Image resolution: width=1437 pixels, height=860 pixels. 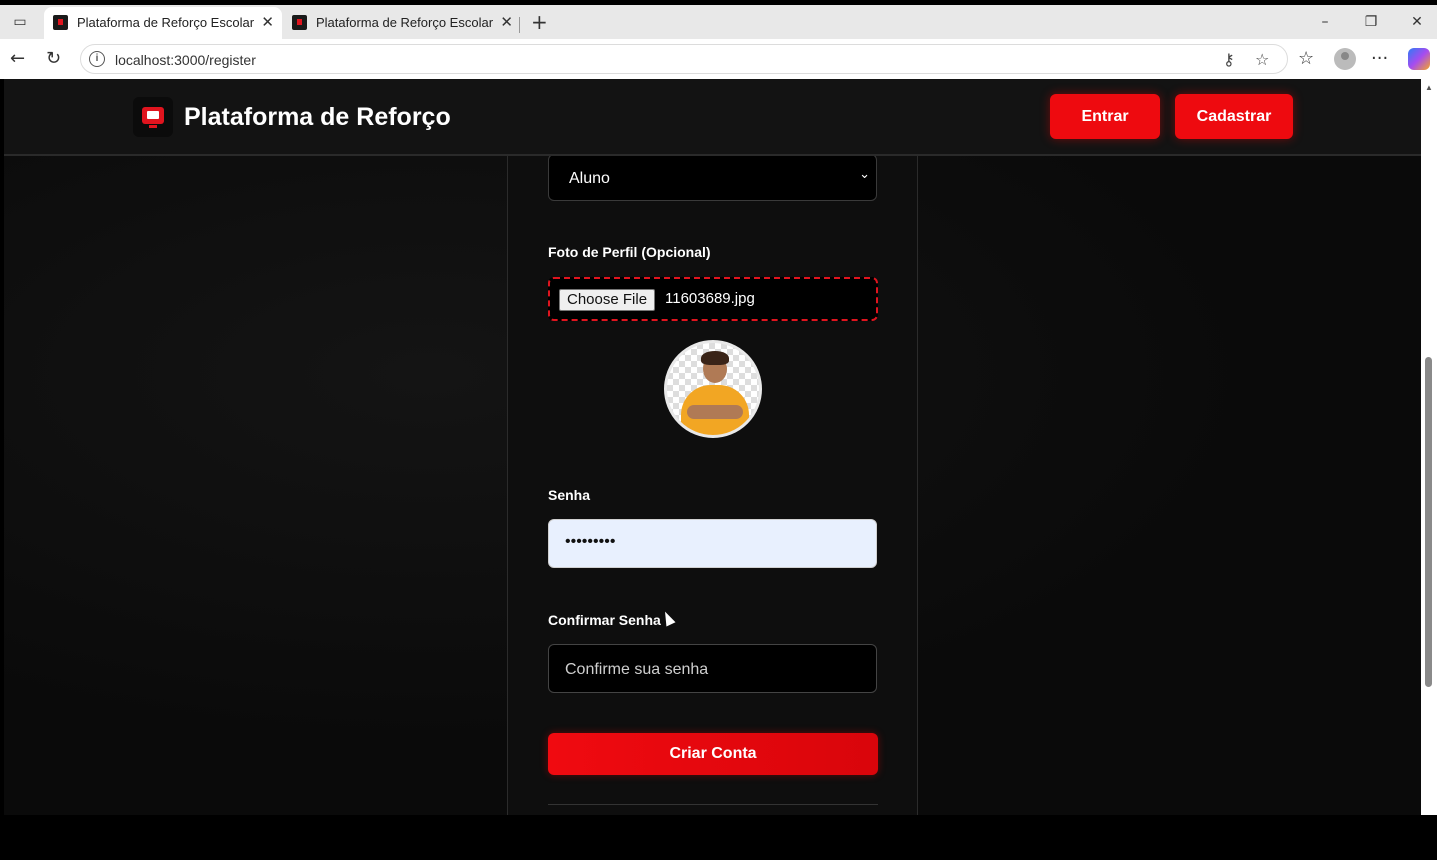 I want to click on new-tab-icon: +, so click(x=539, y=22).